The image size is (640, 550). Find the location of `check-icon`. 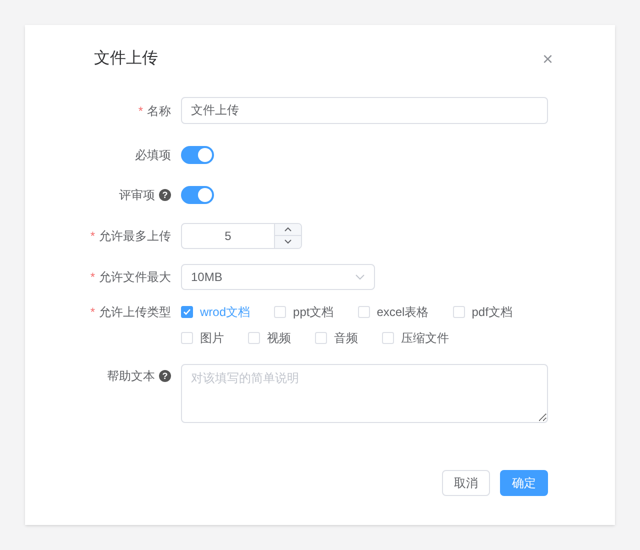

check-icon is located at coordinates (187, 312).